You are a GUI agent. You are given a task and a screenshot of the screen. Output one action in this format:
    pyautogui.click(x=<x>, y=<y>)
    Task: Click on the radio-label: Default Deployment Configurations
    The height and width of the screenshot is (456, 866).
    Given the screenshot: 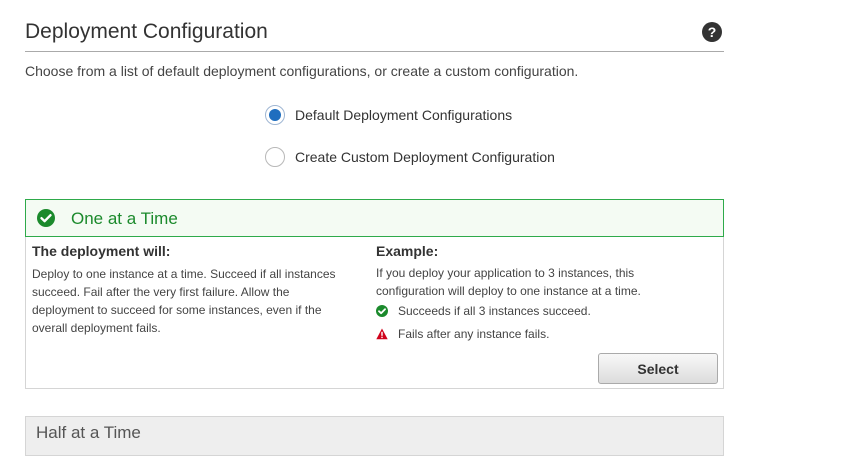 What is the action you would take?
    pyautogui.click(x=404, y=115)
    